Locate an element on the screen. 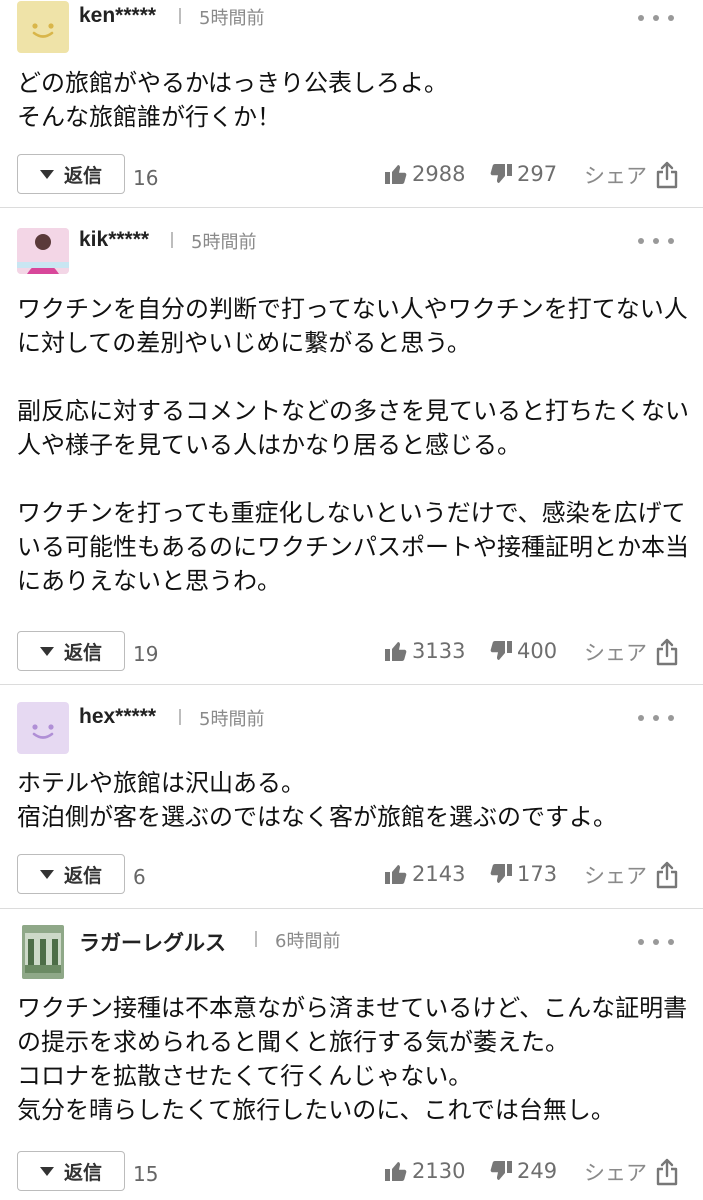  reply-count: 6 is located at coordinates (139, 877).